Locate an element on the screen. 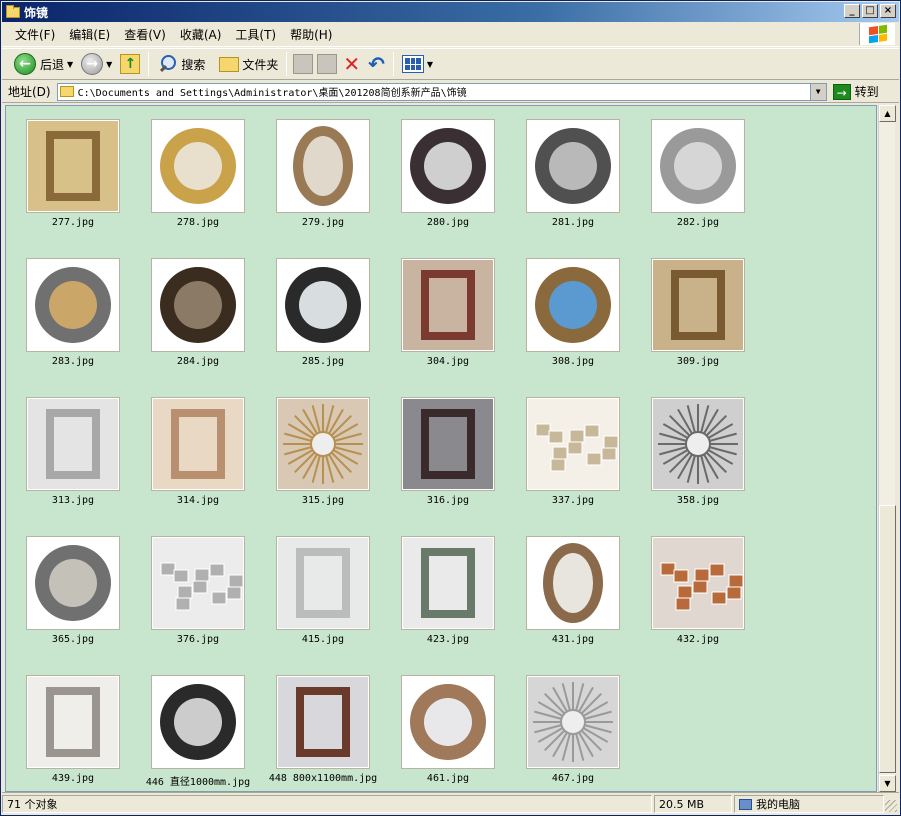 This screenshot has width=901, height=816. menu-view: 查看(V) is located at coordinates (145, 35).